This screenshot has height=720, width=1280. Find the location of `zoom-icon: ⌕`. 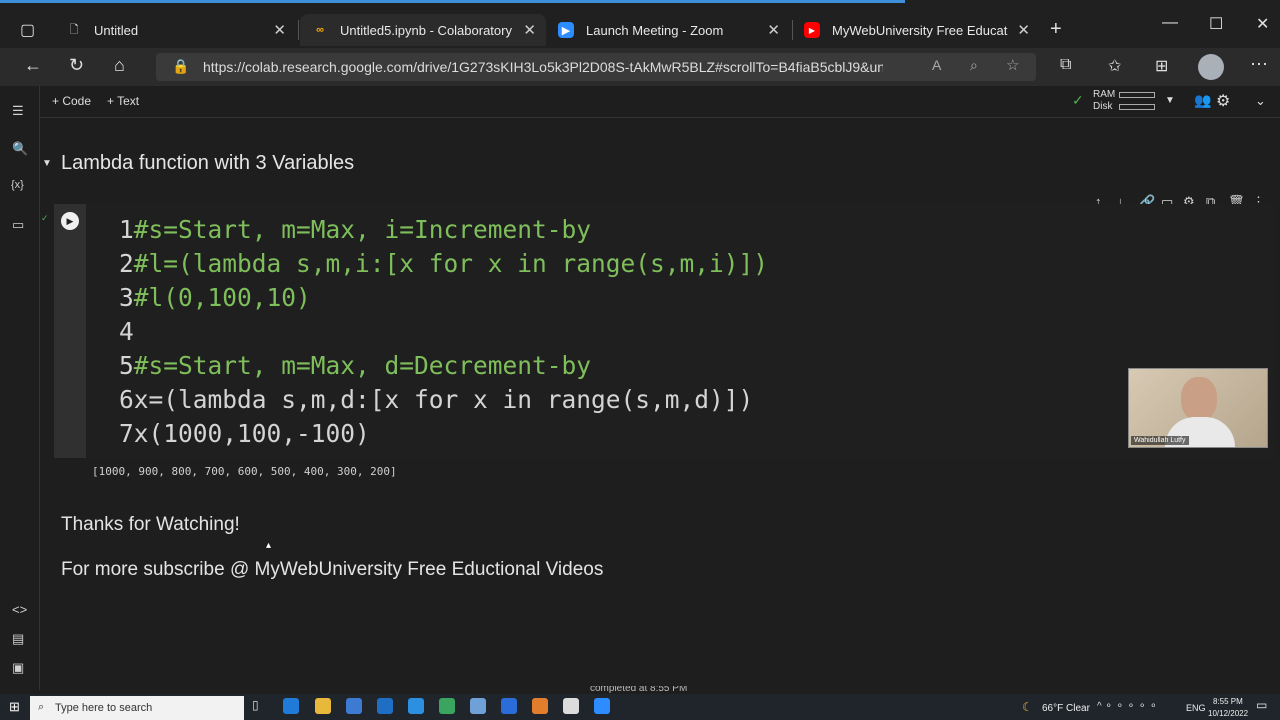

zoom-icon: ⌕ is located at coordinates (974, 65).